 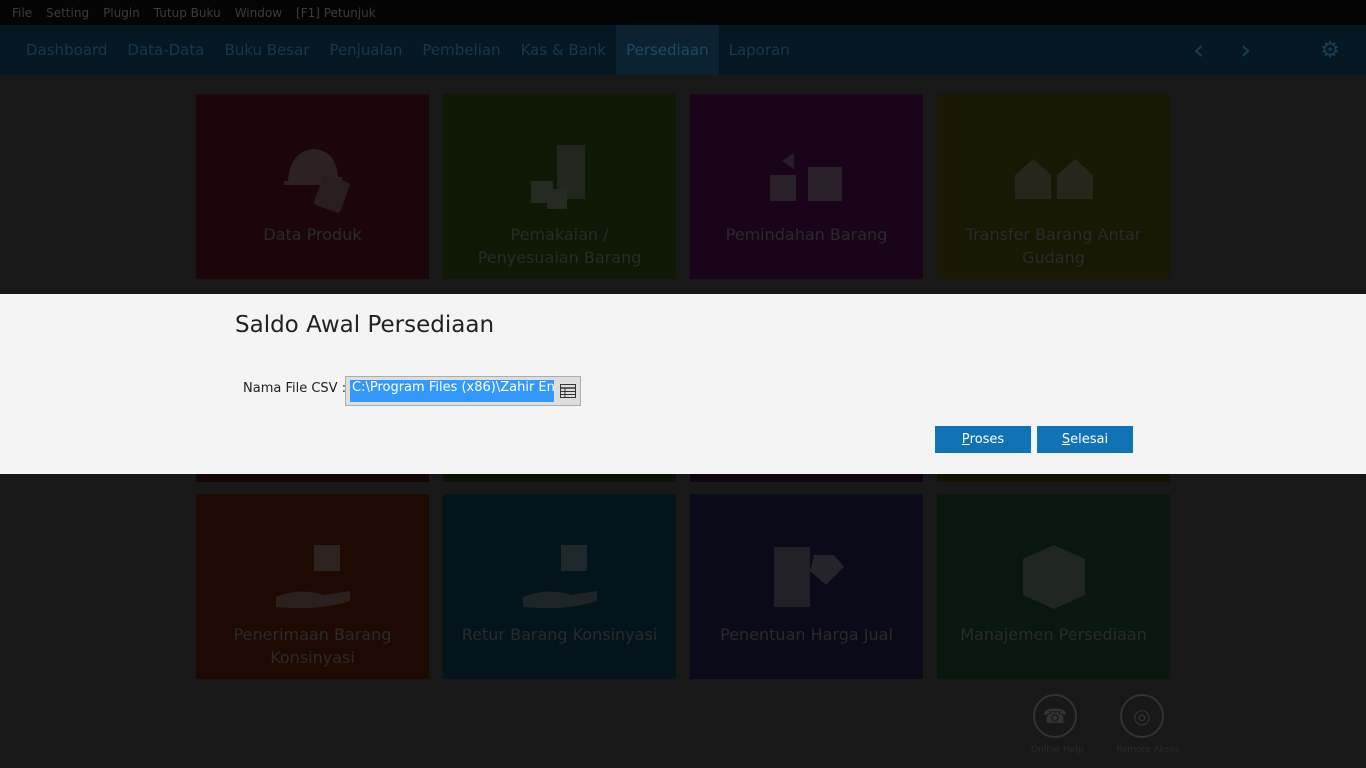 What do you see at coordinates (22, 13) in the screenshot?
I see `menu-file: File` at bounding box center [22, 13].